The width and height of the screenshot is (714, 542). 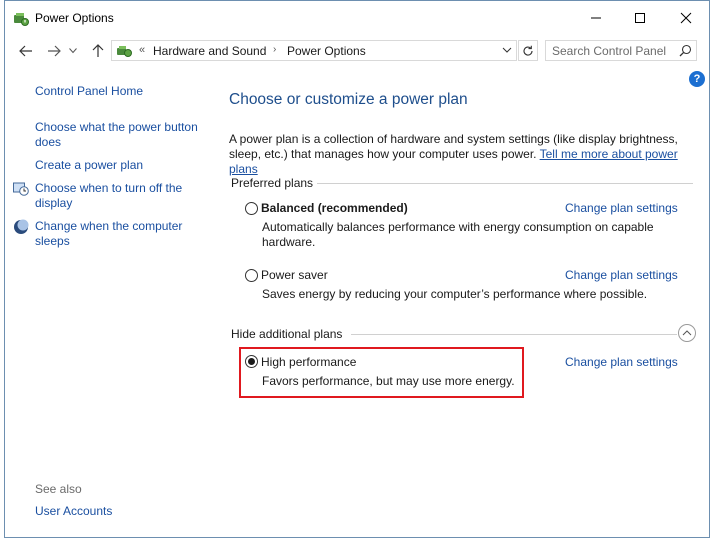 What do you see at coordinates (21, 226) in the screenshot?
I see `sleep-moon-icon` at bounding box center [21, 226].